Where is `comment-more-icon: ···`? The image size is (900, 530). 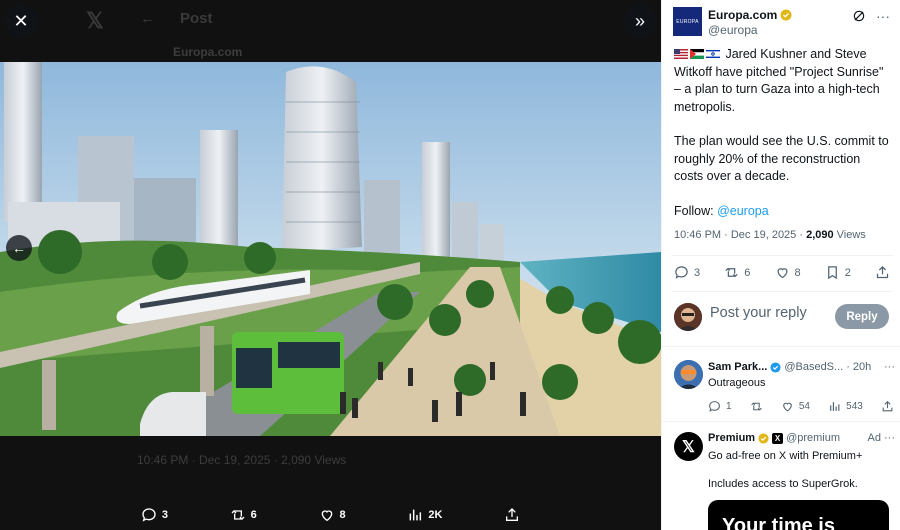 comment-more-icon: ··· is located at coordinates (889, 367).